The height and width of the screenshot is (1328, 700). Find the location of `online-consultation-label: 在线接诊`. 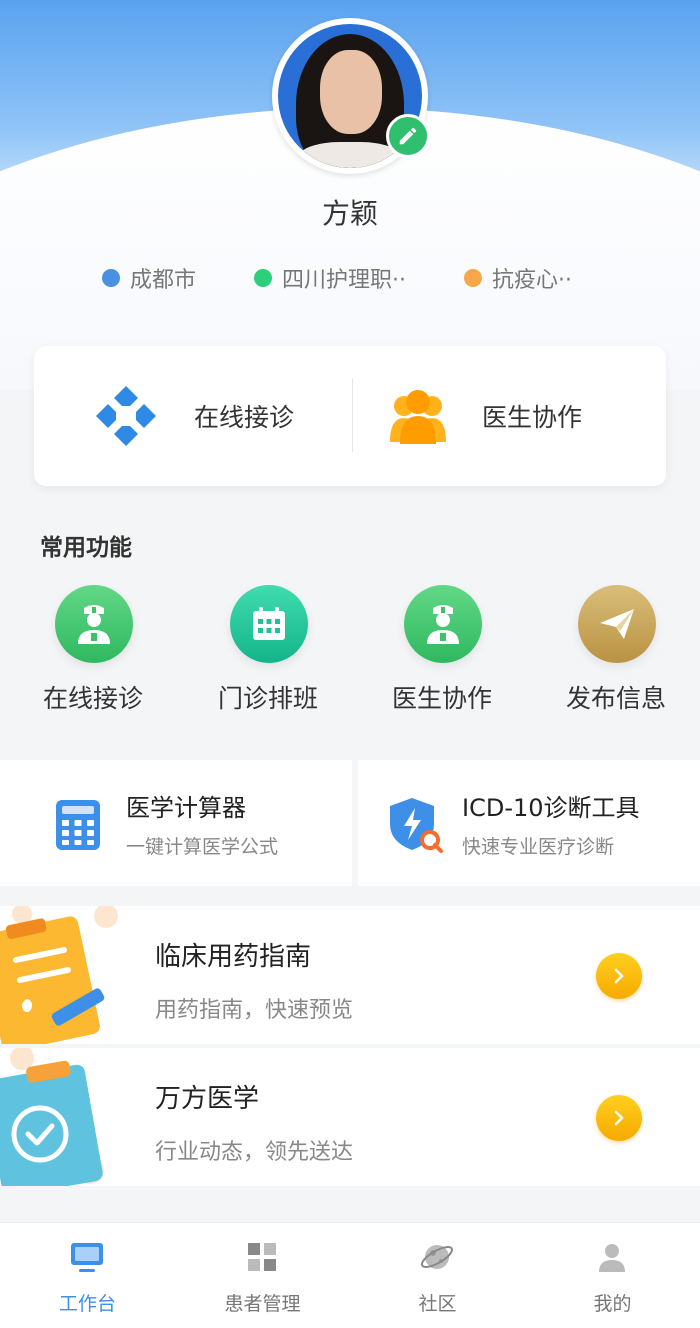

online-consultation-label: 在线接诊 is located at coordinates (244, 417).